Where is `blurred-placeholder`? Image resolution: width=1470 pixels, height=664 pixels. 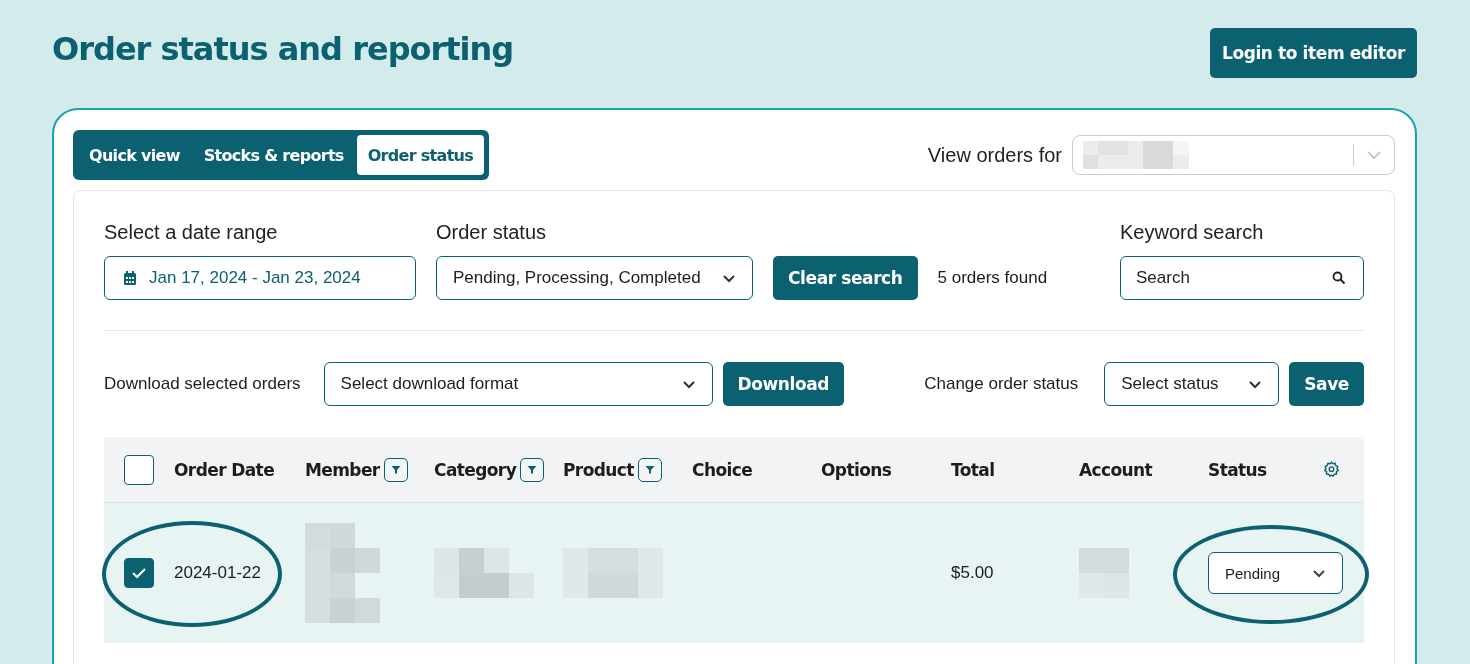 blurred-placeholder is located at coordinates (1104, 573).